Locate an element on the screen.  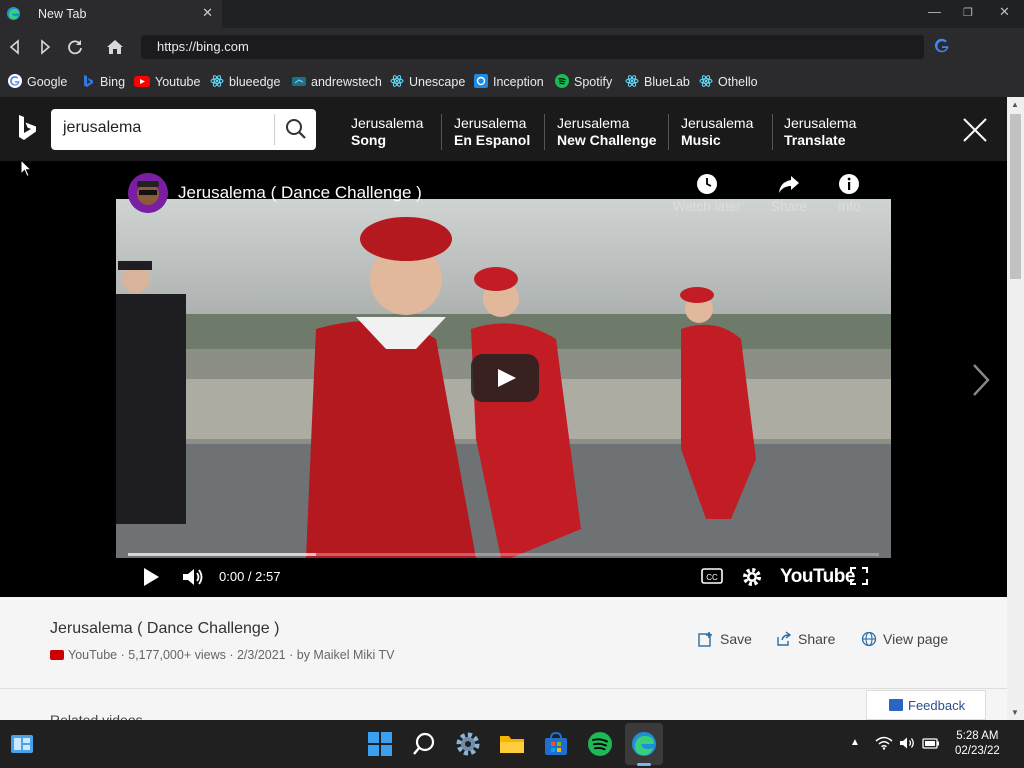
browser-tab: New Tab ✕ is located at coordinates (111, 14).